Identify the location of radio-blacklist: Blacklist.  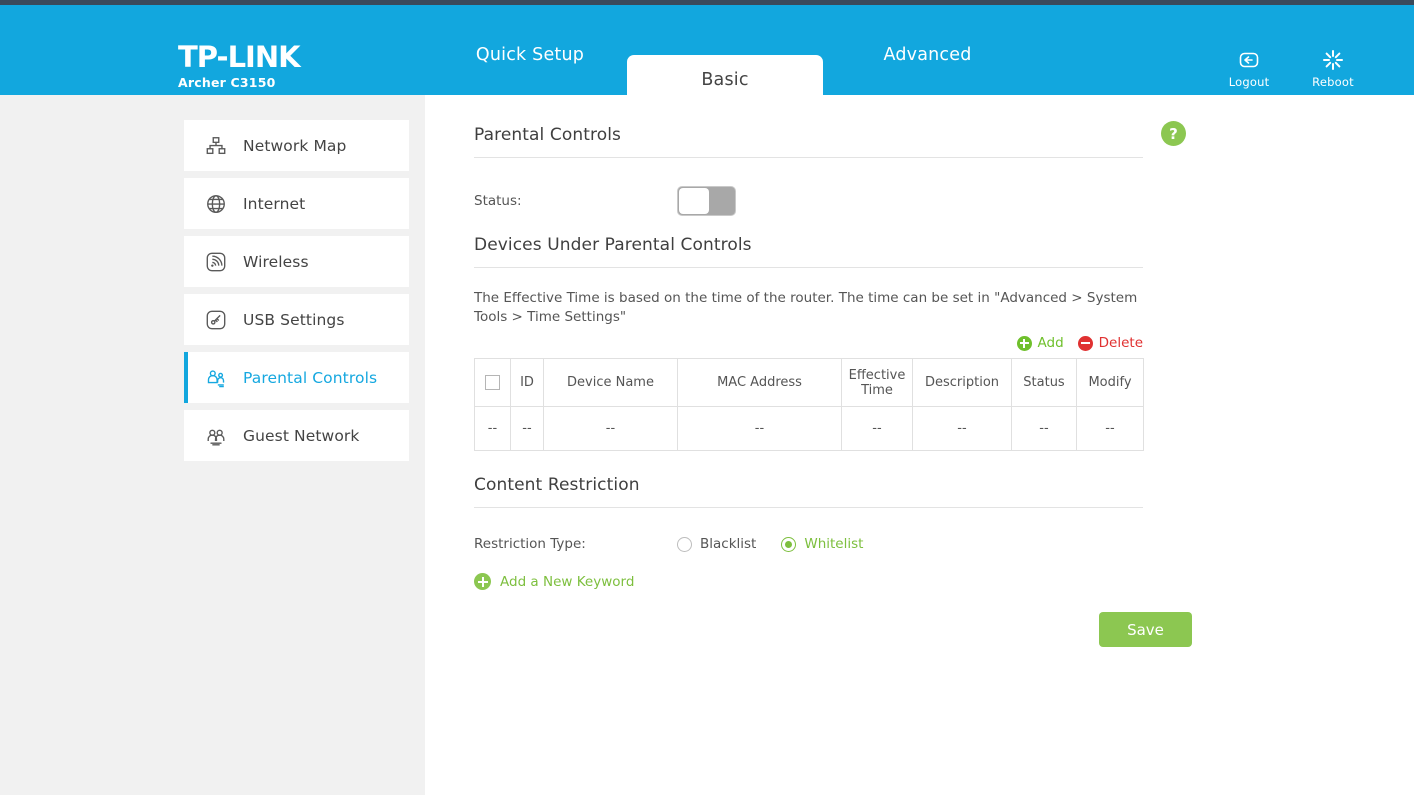
(716, 544).